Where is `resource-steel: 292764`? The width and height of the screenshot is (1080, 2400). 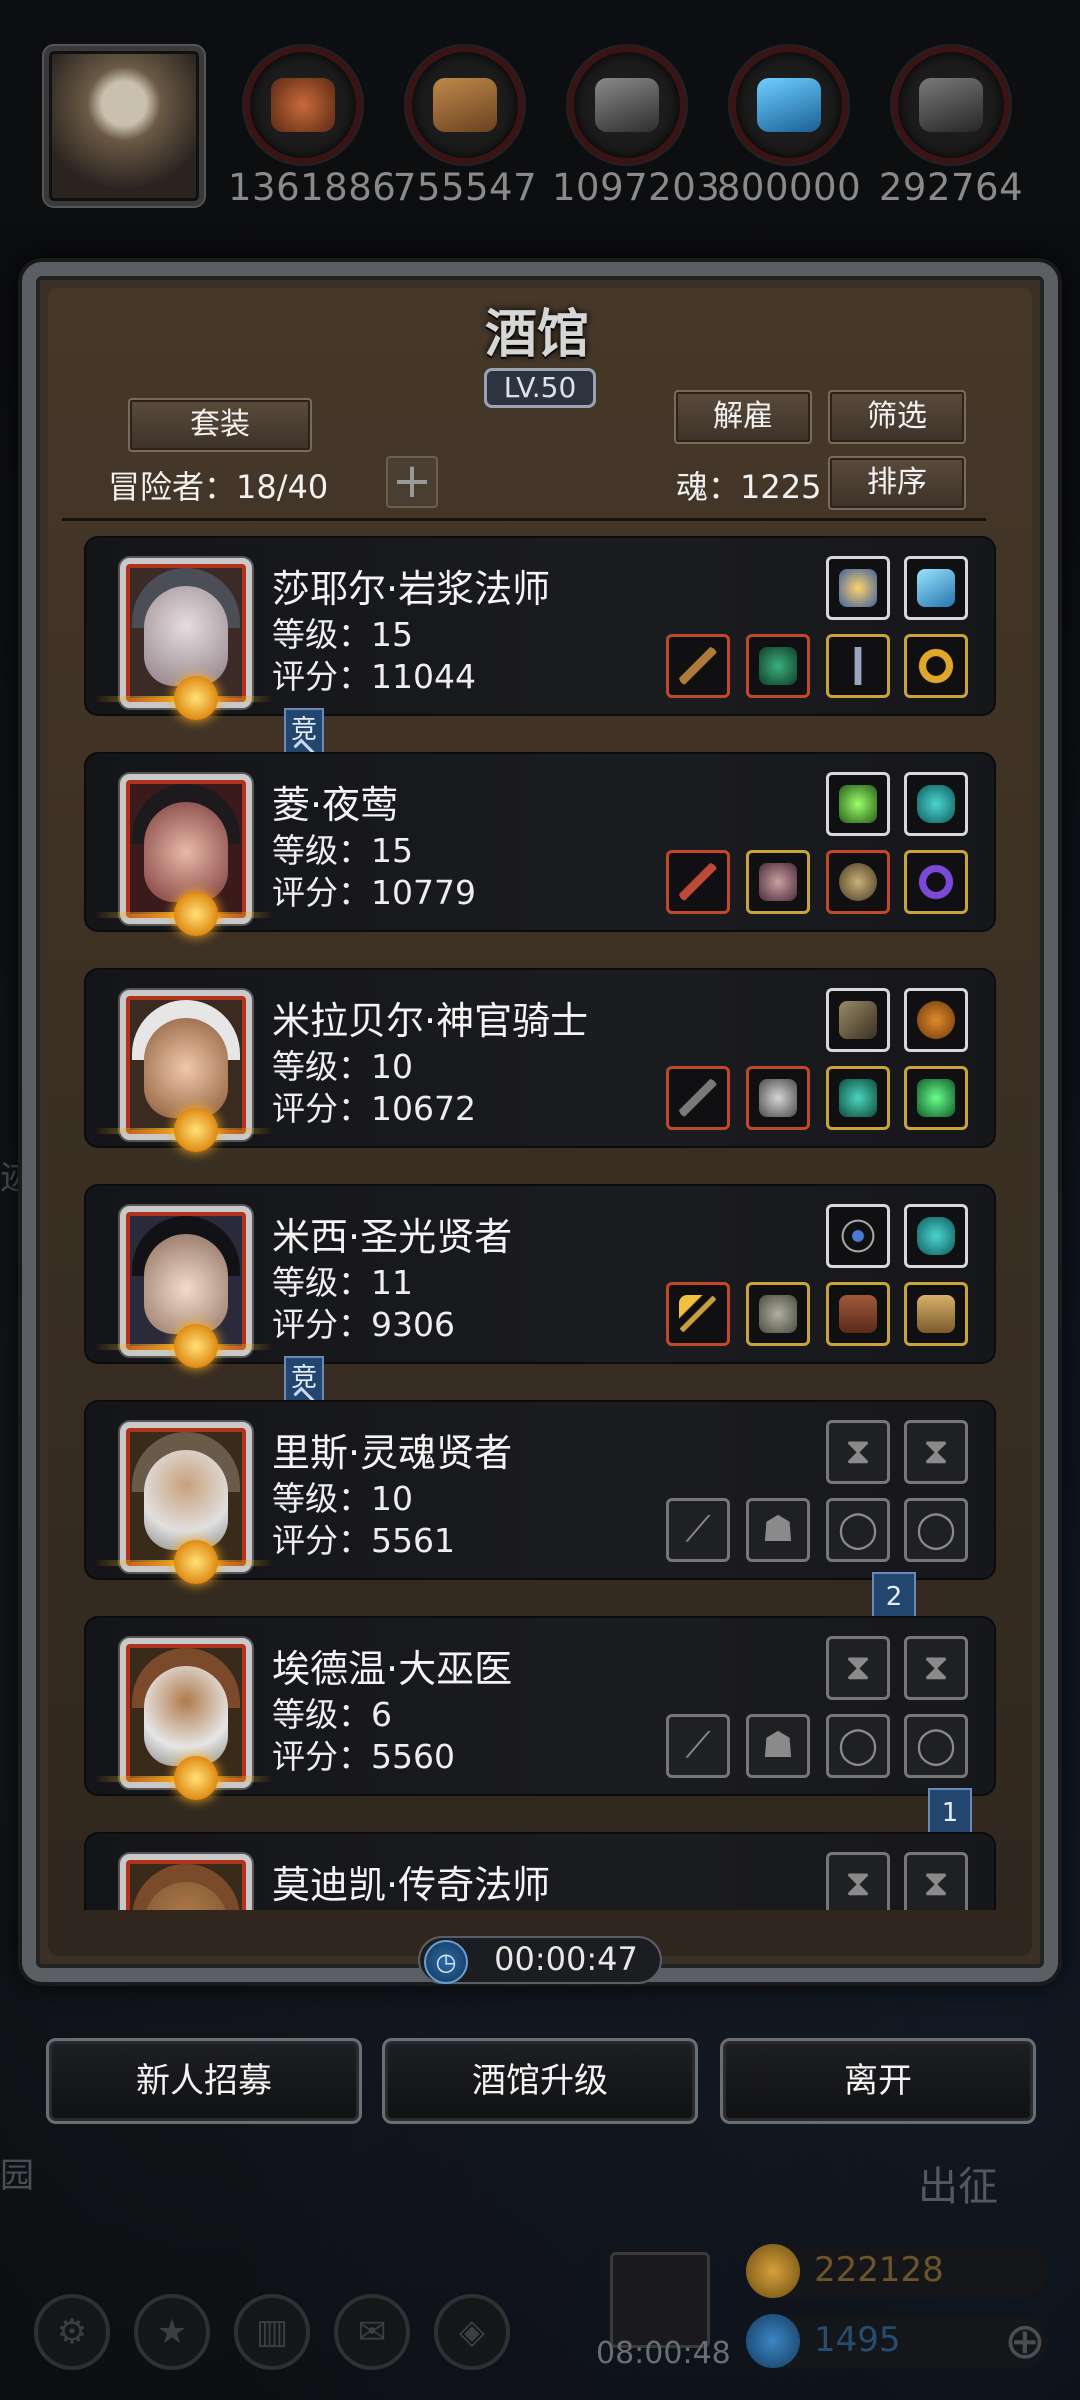 resource-steel: 292764 is located at coordinates (951, 127).